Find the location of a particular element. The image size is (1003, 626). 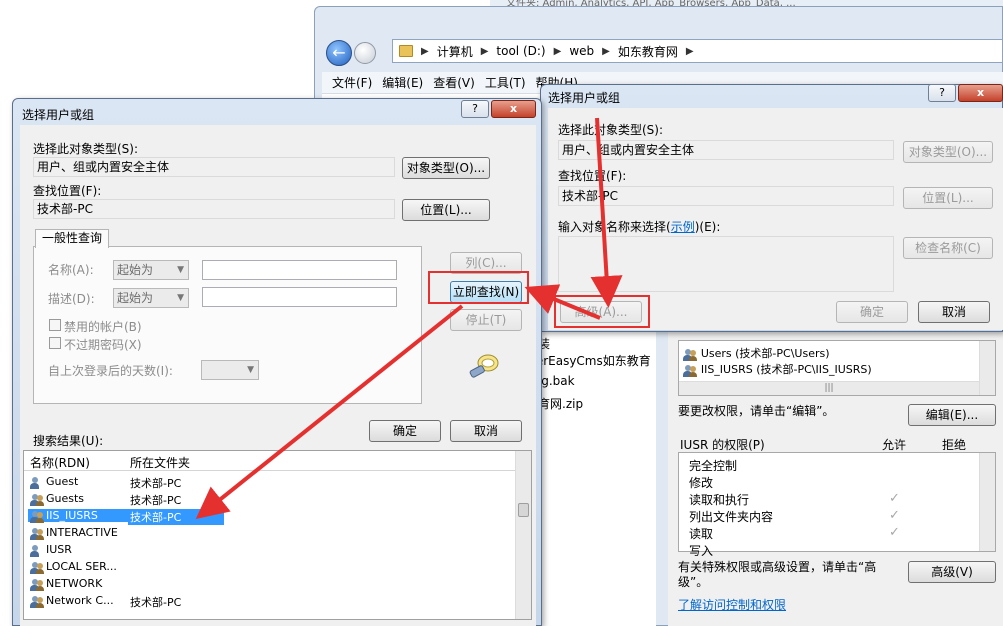

select-value: 起始为 is located at coordinates (135, 270).